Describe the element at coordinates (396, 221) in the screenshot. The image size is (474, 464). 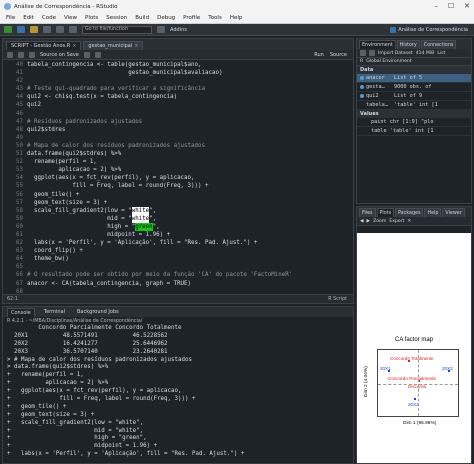
I see `export-button: Export` at that location.